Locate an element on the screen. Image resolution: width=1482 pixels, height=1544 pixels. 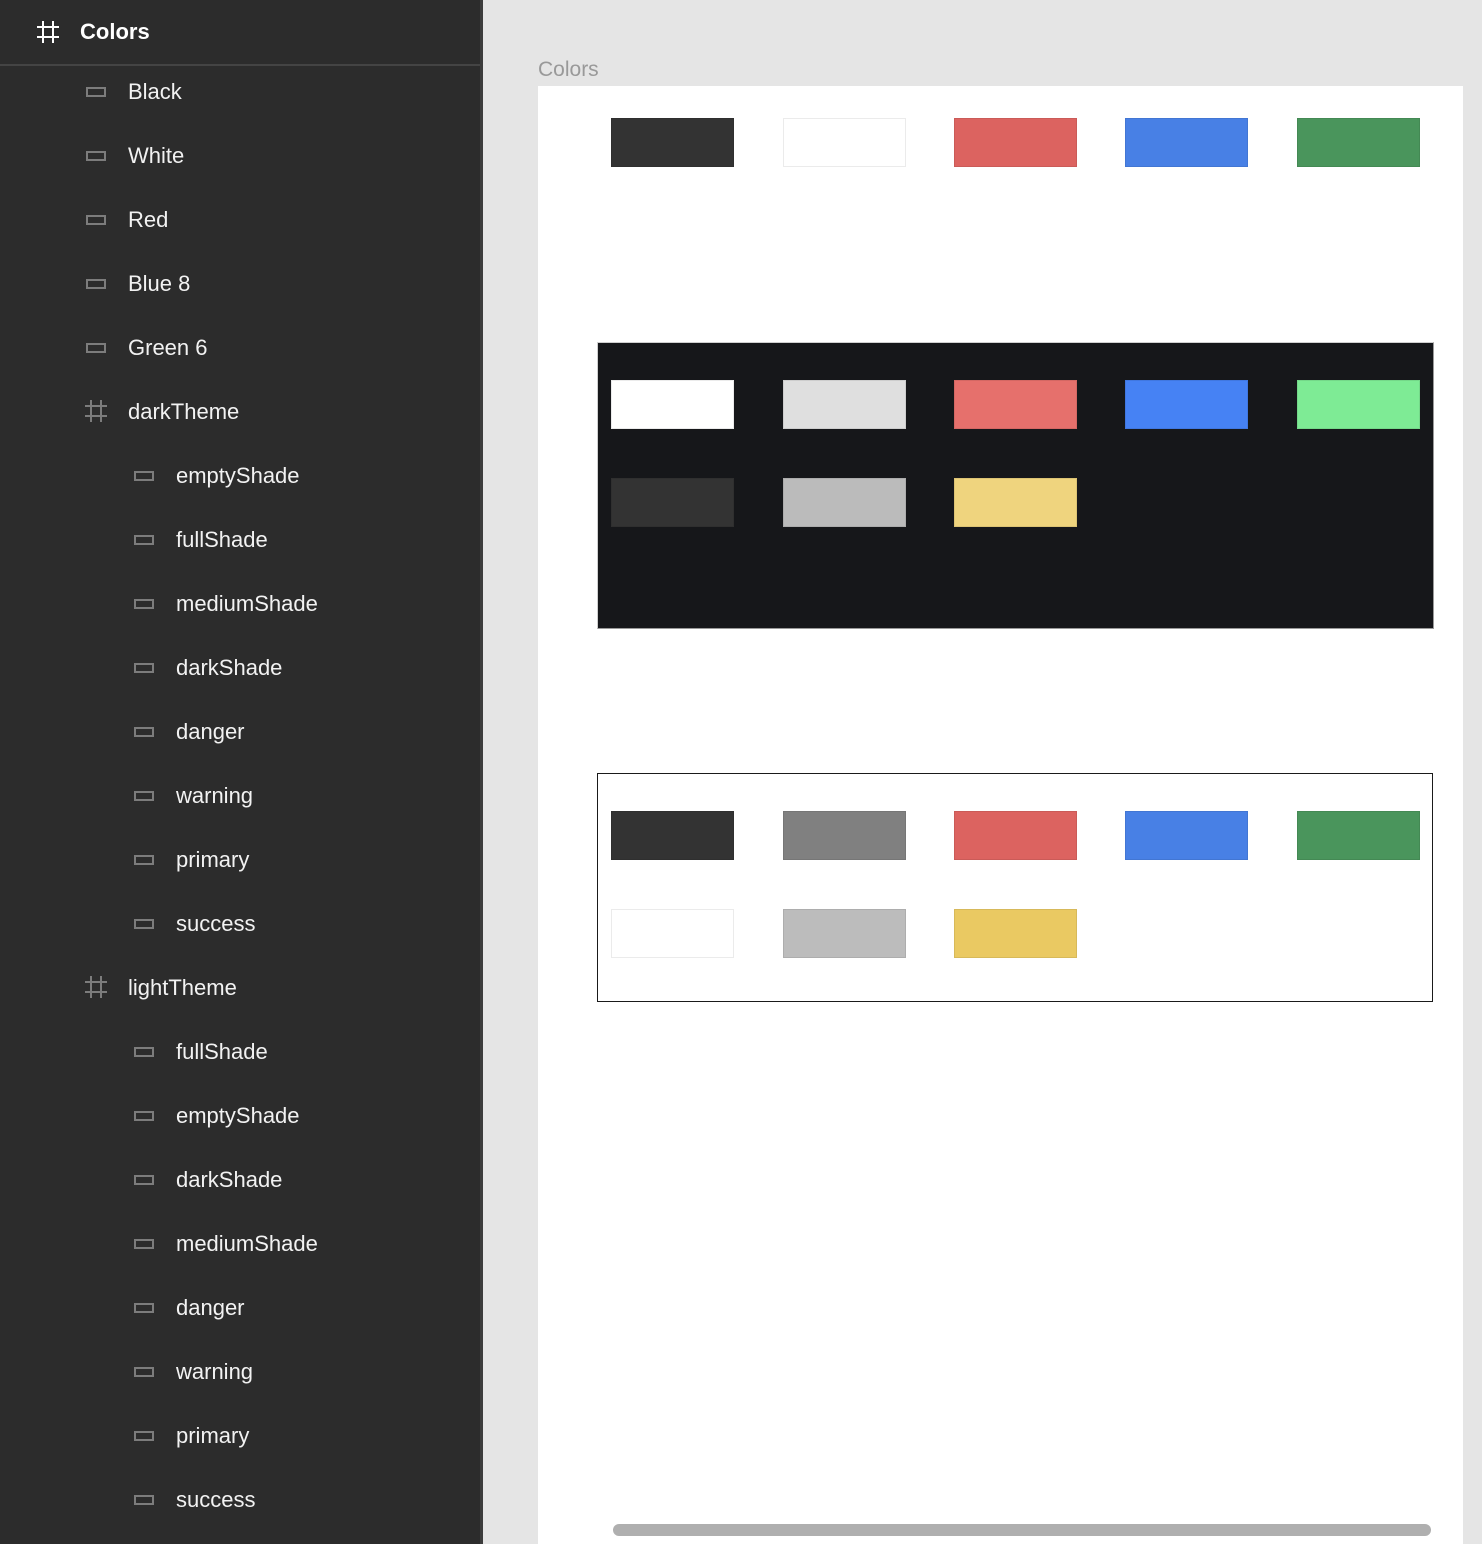
layer-item-label: Green 6 is located at coordinates (168, 347).